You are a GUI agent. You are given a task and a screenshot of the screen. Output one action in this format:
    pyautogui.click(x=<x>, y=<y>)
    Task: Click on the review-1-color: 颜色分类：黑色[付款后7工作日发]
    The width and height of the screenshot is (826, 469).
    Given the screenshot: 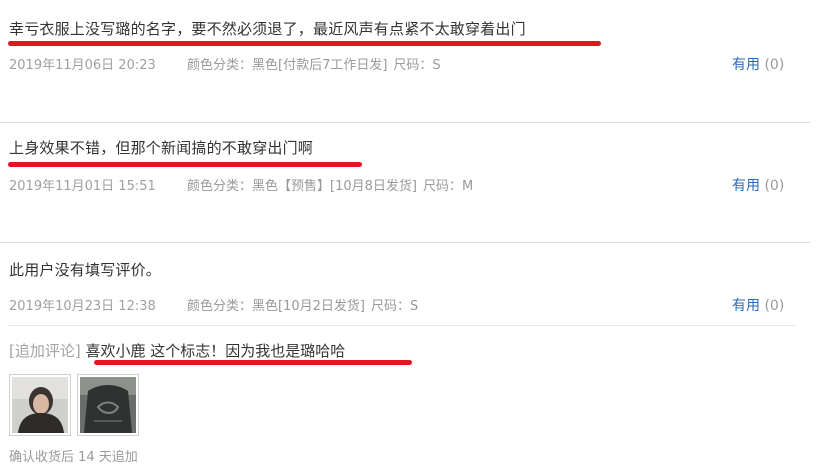 What is the action you would take?
    pyautogui.click(x=287, y=65)
    